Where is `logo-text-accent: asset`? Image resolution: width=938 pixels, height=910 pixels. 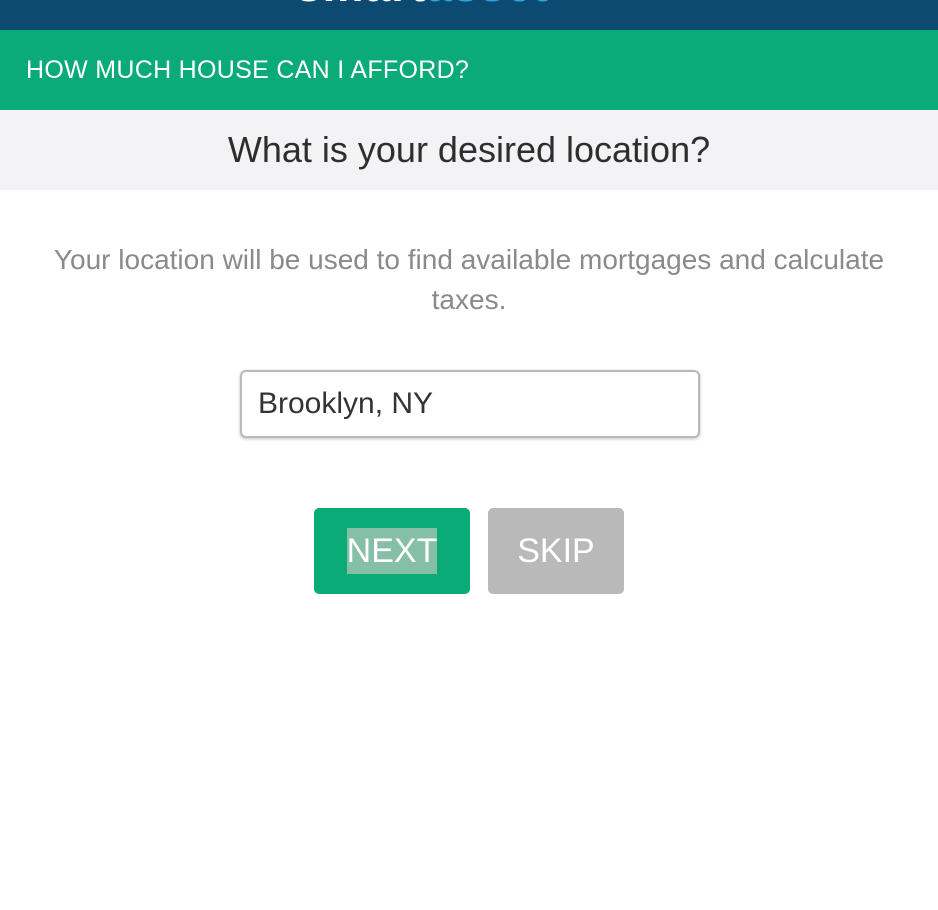
logo-text-accent: asset is located at coordinates (487, 5).